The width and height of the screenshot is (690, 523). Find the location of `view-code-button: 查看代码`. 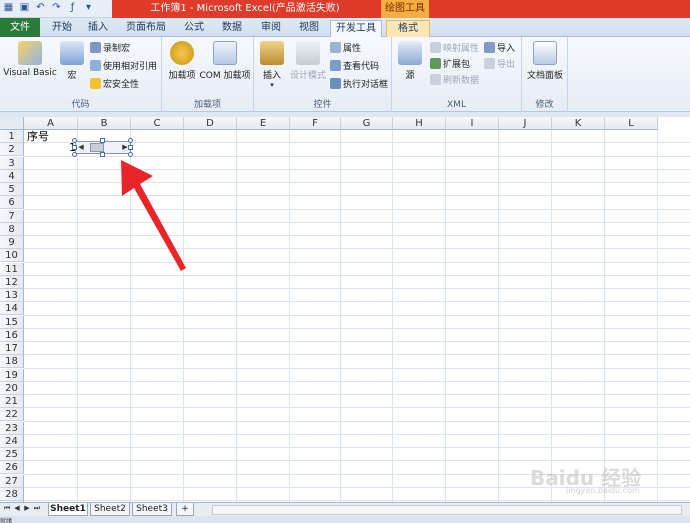

view-code-button: 查看代码 is located at coordinates (354, 67).